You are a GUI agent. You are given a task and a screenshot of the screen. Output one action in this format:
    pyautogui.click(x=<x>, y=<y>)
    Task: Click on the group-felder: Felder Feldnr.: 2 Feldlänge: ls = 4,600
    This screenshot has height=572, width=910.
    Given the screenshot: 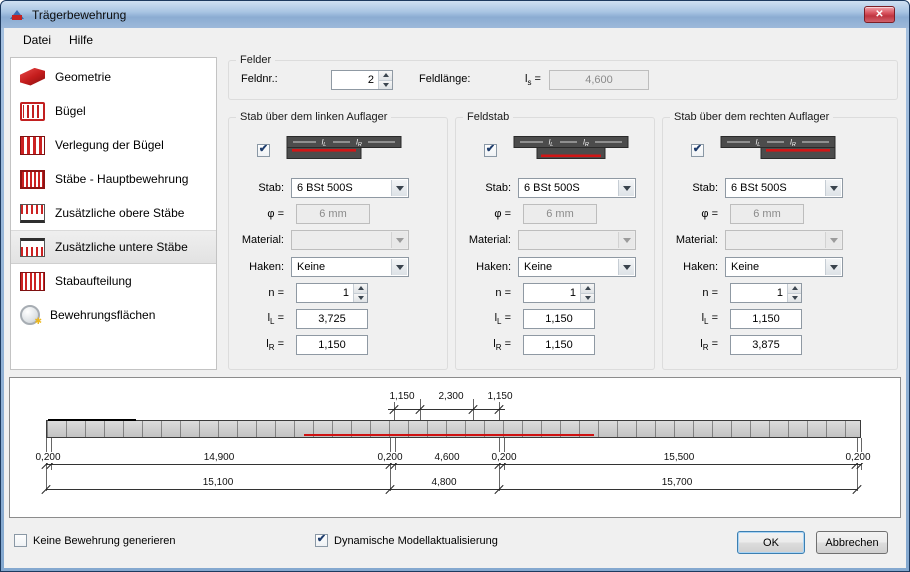 What is the action you would take?
    pyautogui.click(x=563, y=77)
    